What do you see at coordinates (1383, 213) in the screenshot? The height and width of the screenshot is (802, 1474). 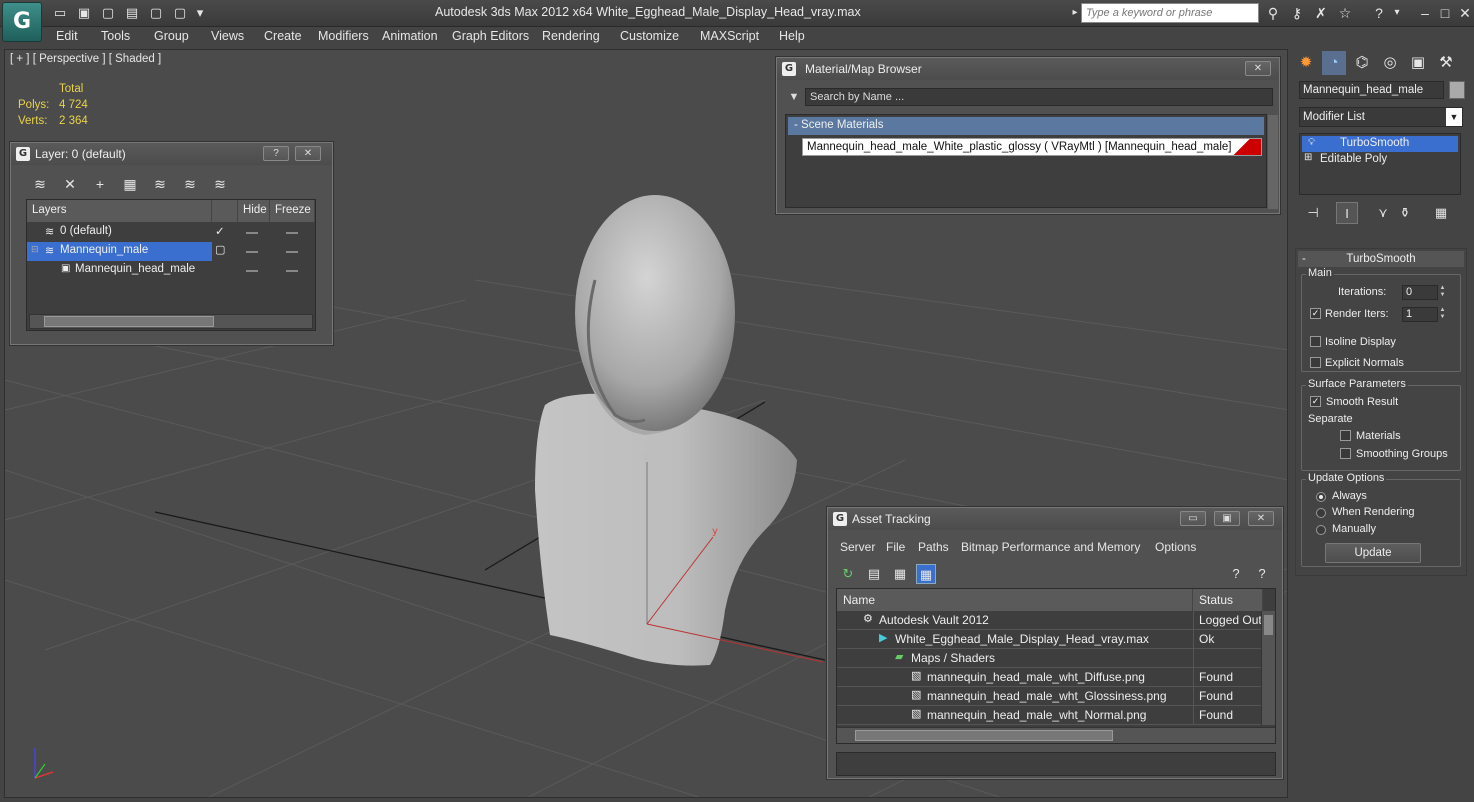 I see `make-unique-icon: ⋎` at bounding box center [1383, 213].